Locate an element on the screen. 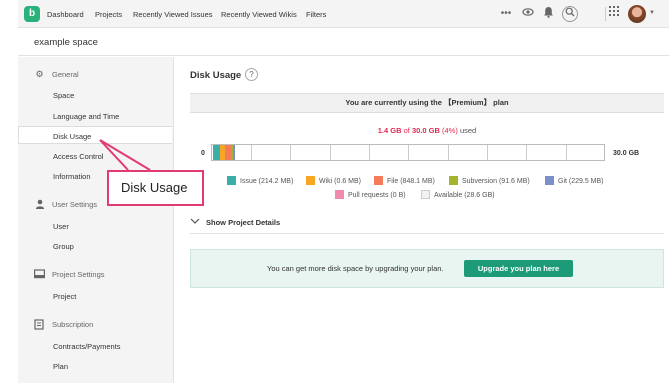  legend-label: Subversion (91.6 MB) is located at coordinates (496, 181).